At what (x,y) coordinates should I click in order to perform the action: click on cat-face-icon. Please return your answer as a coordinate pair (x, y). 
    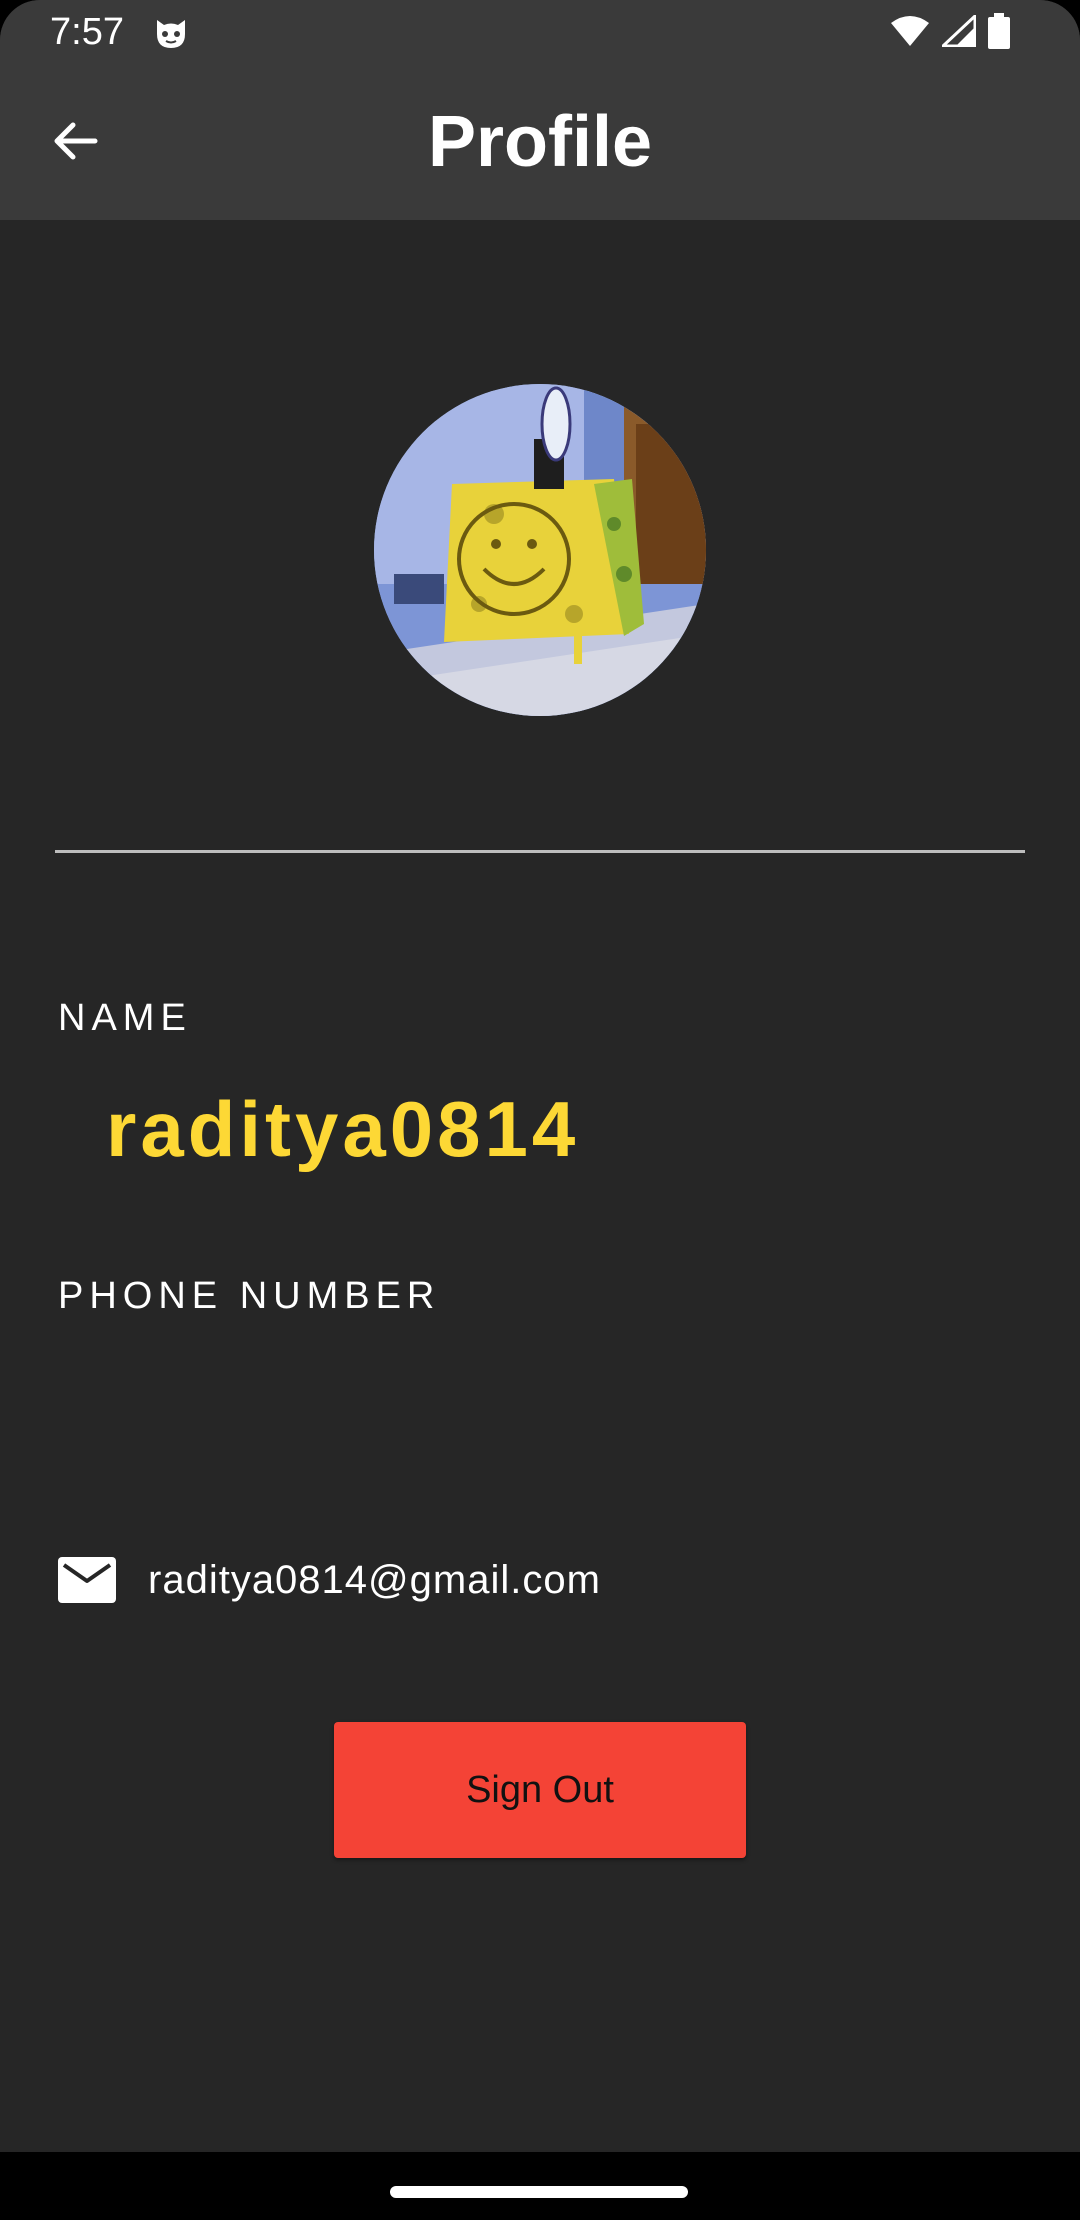
    Looking at the image, I should click on (171, 33).